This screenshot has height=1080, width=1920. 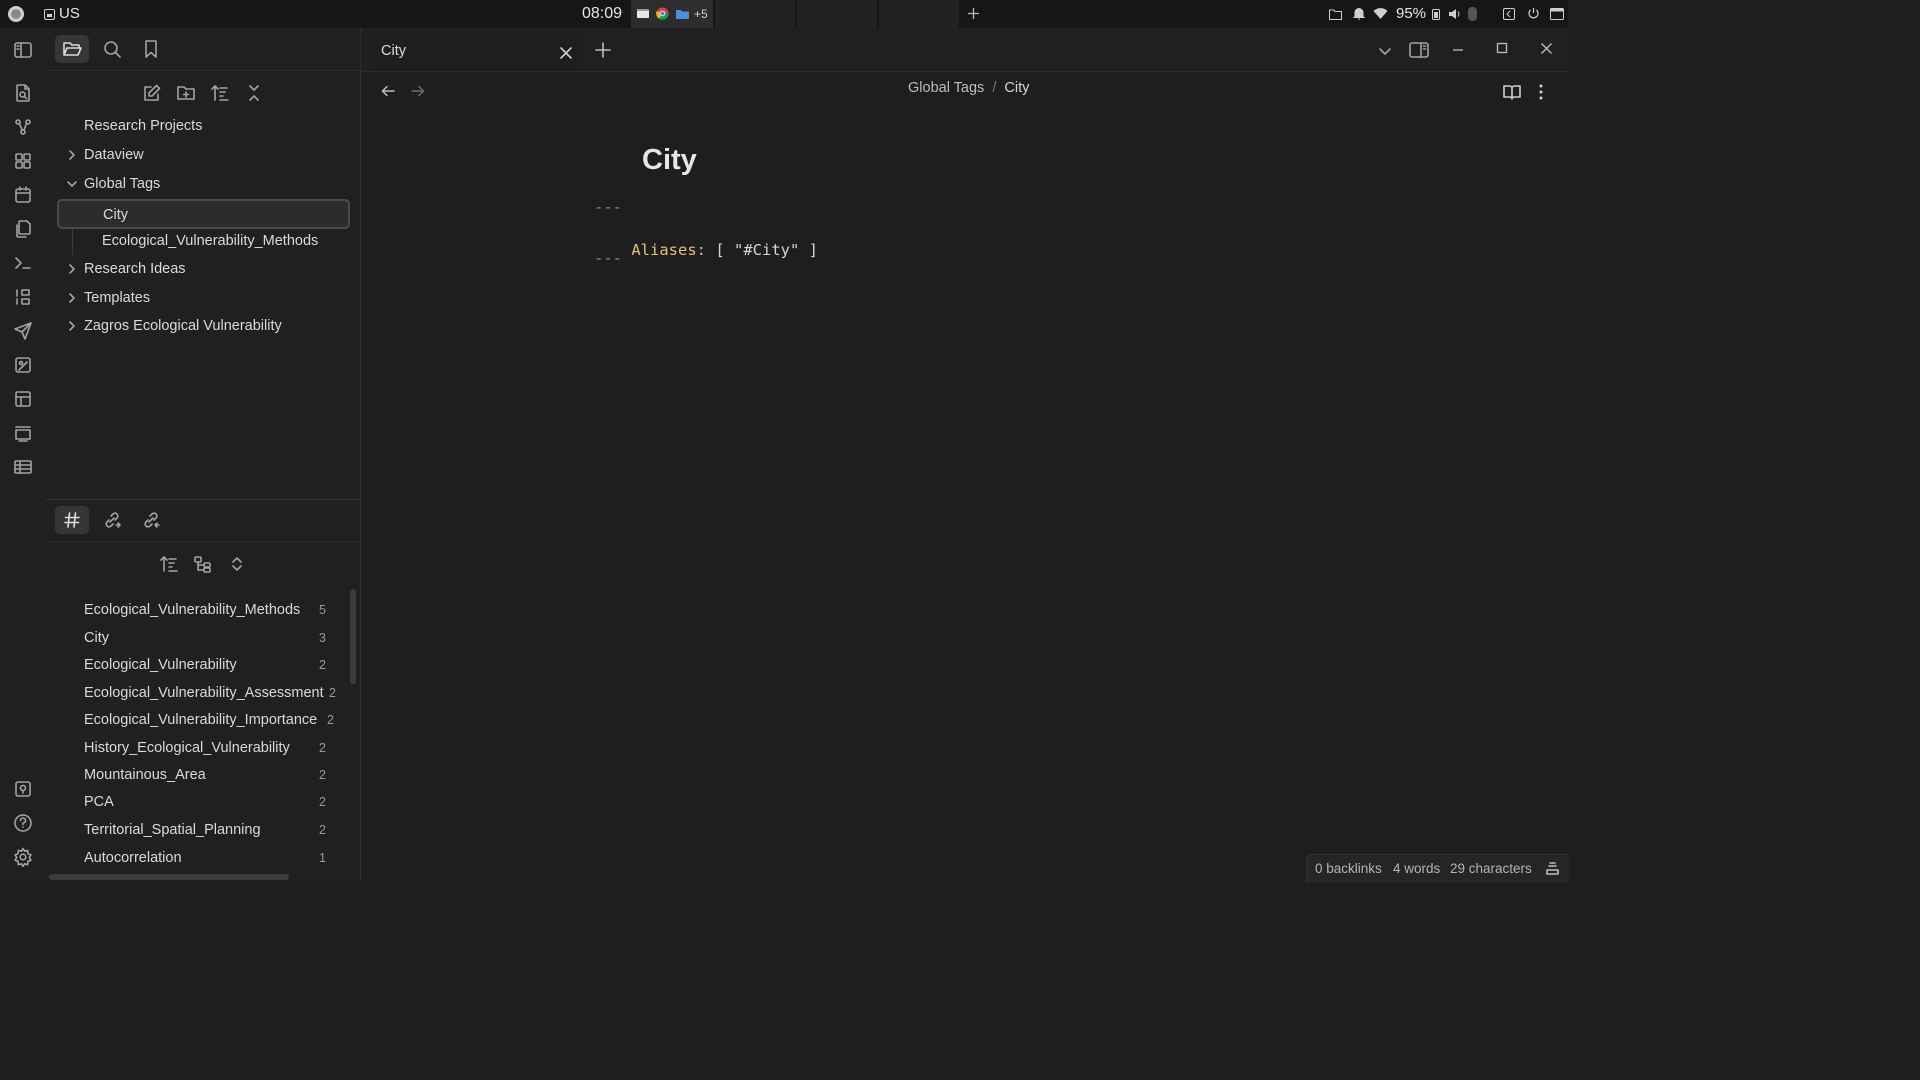 What do you see at coordinates (197, 858) in the screenshot?
I see `tag-item: Autocorrelation 1` at bounding box center [197, 858].